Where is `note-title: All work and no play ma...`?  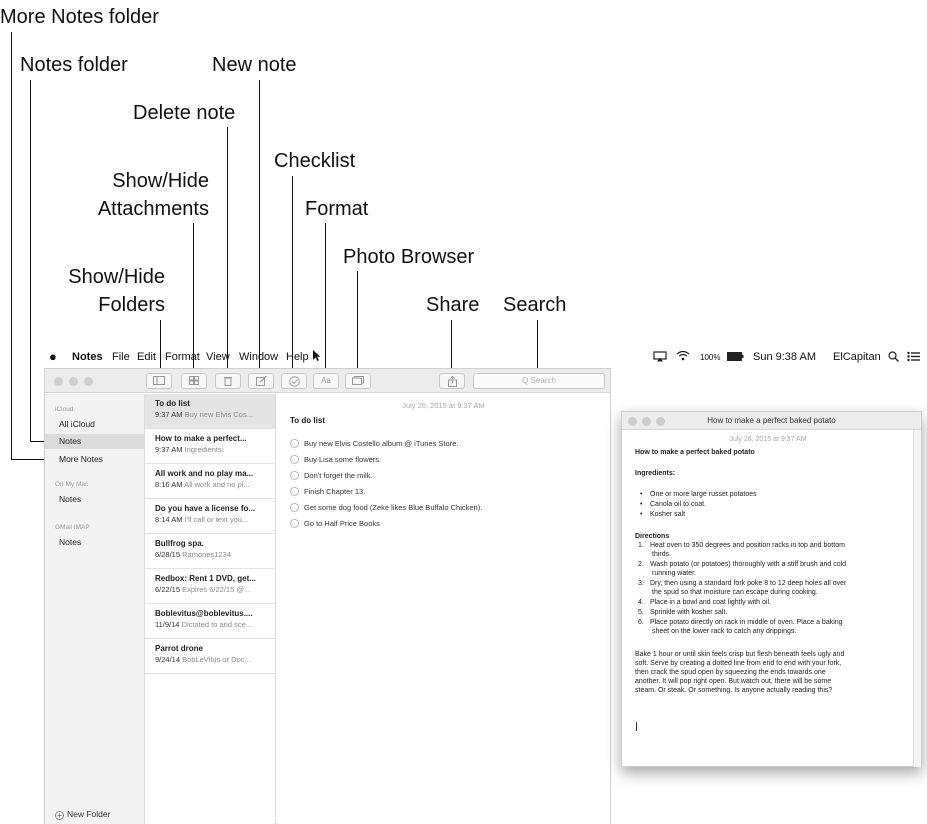 note-title: All work and no play ma... is located at coordinates (204, 473).